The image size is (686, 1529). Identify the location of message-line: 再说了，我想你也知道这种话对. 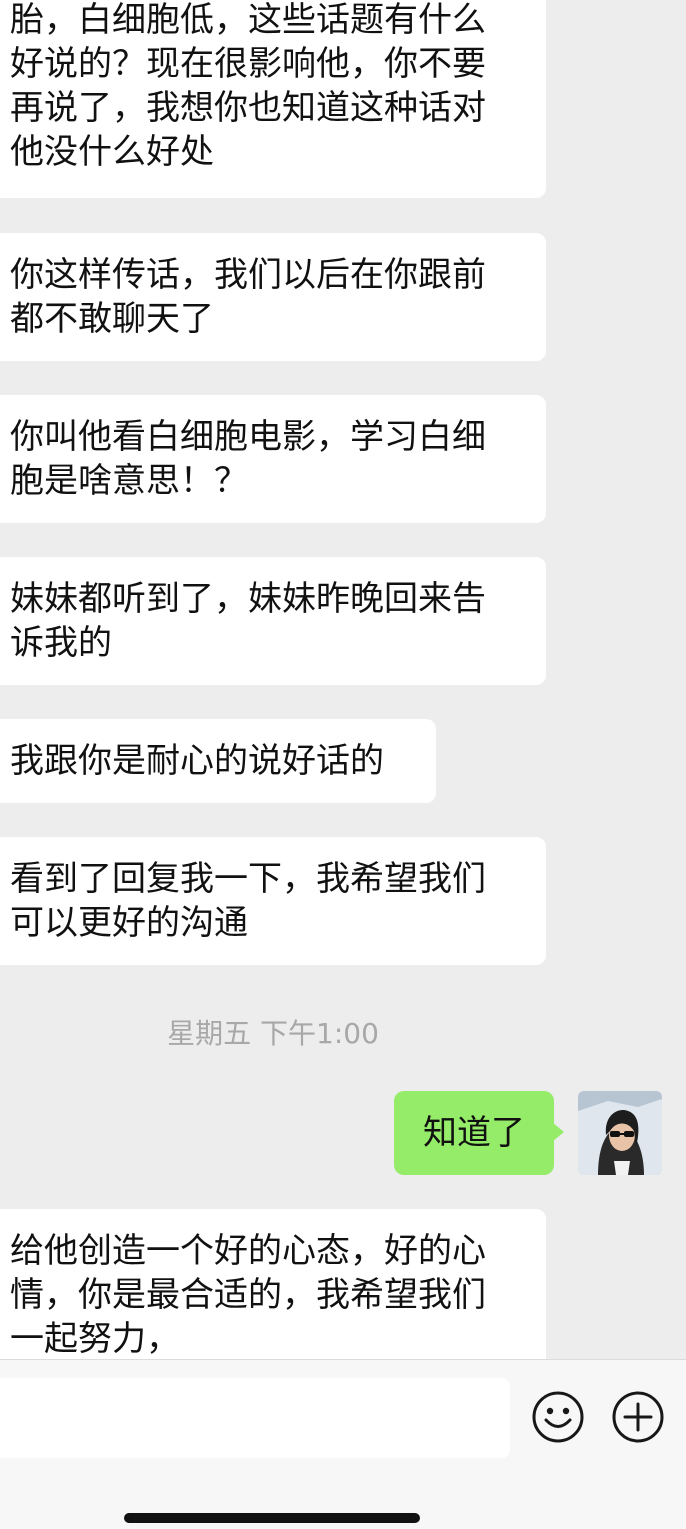
(248, 108).